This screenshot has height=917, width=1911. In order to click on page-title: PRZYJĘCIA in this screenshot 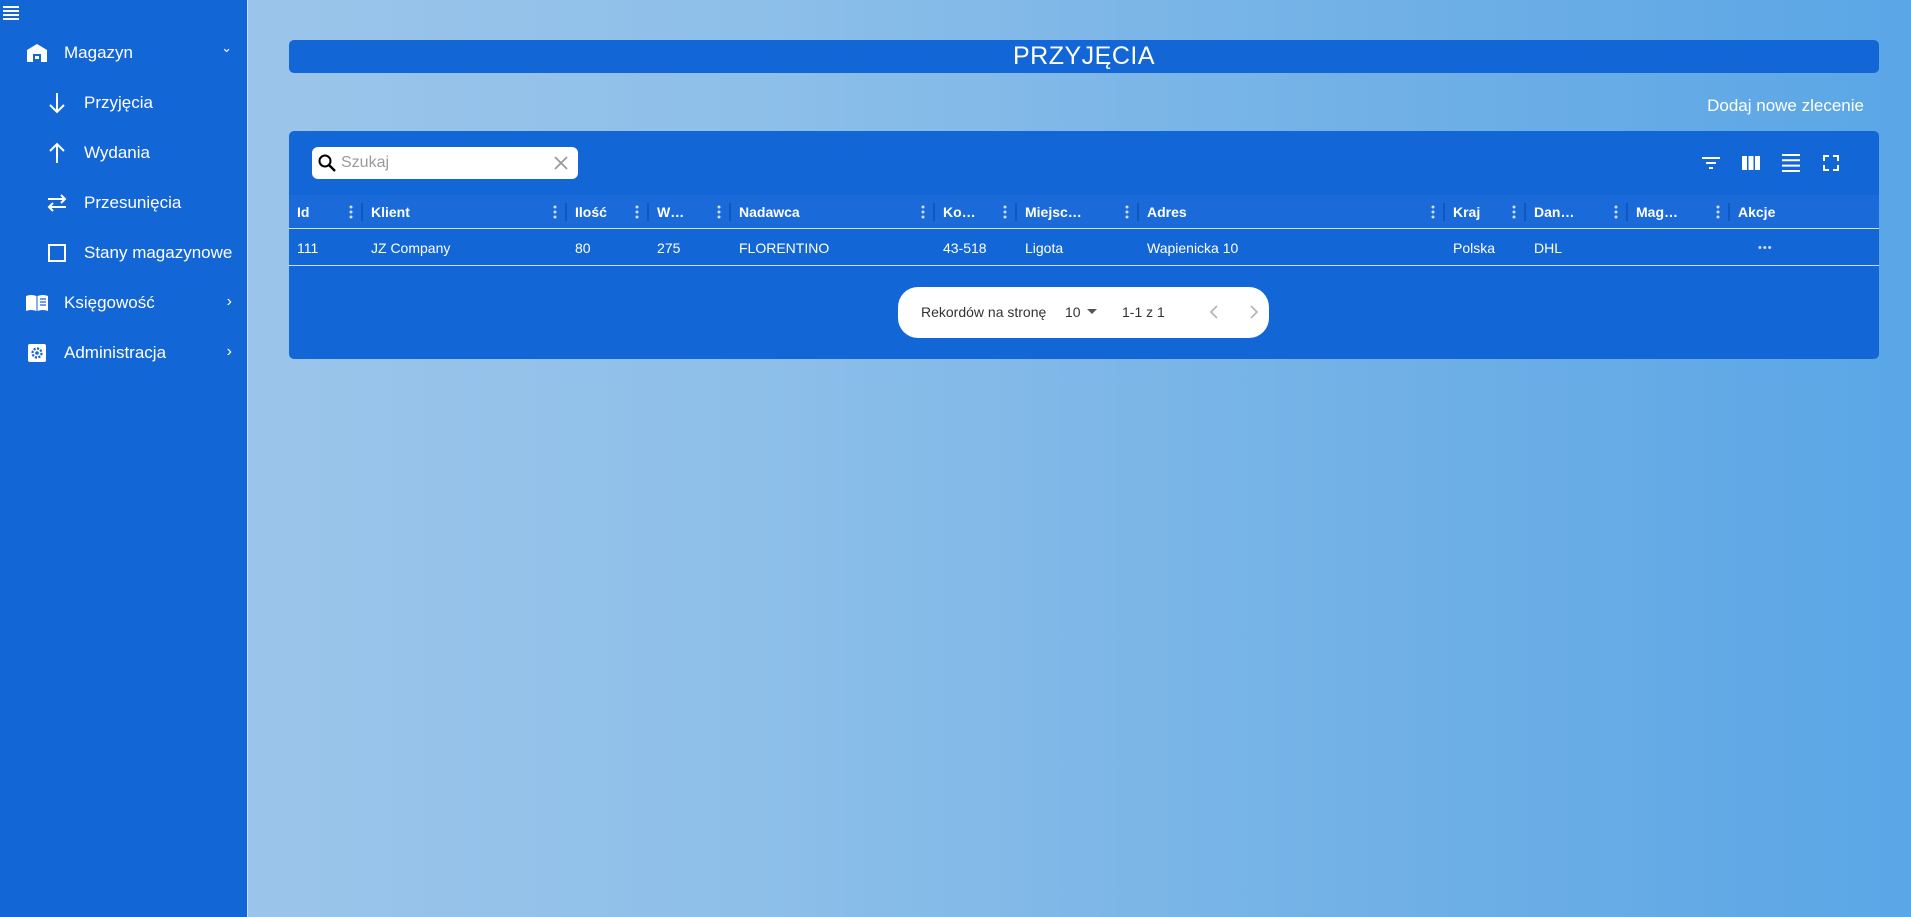, I will do `click(1084, 56)`.